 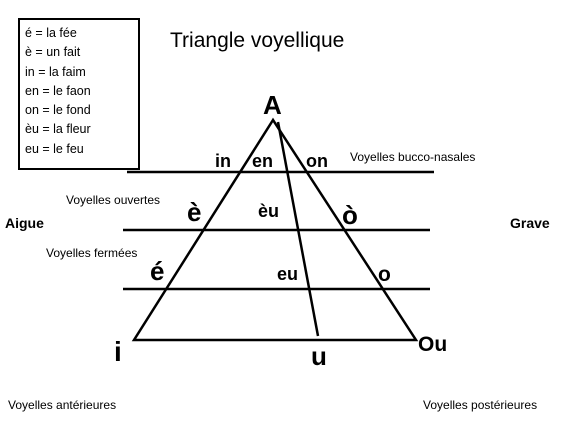 What do you see at coordinates (480, 405) in the screenshot?
I see `posterior-vowels-caption: Voyelles postérieures` at bounding box center [480, 405].